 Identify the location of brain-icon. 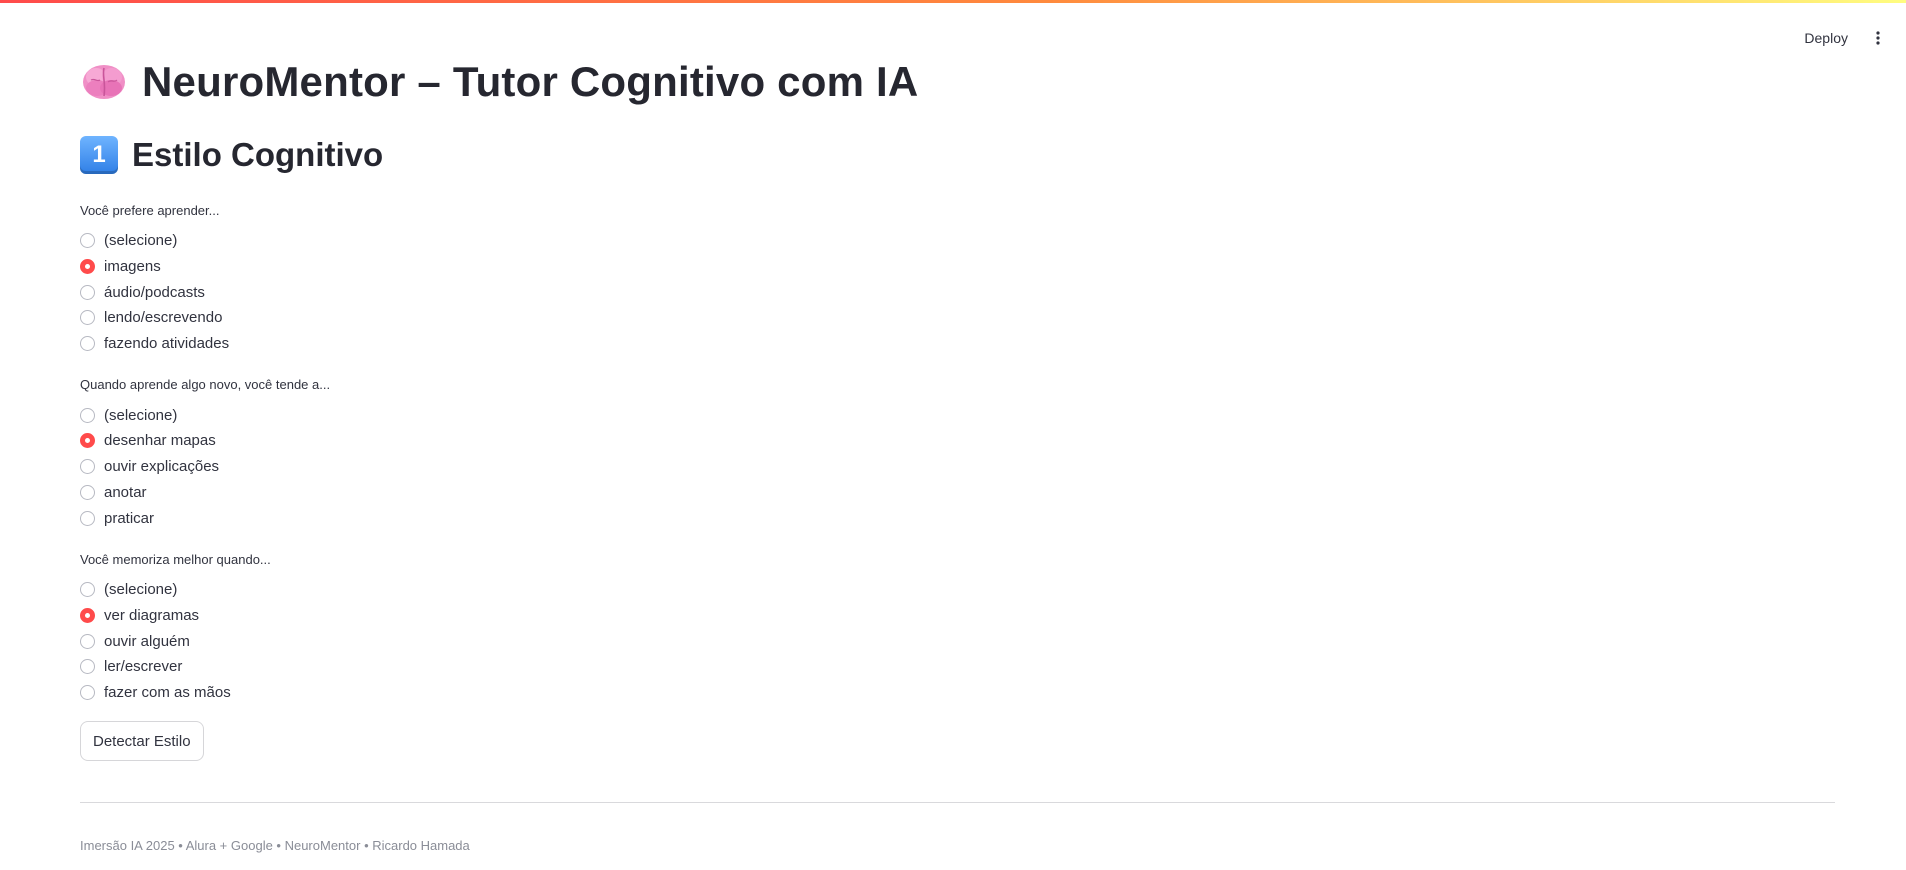
(104, 82).